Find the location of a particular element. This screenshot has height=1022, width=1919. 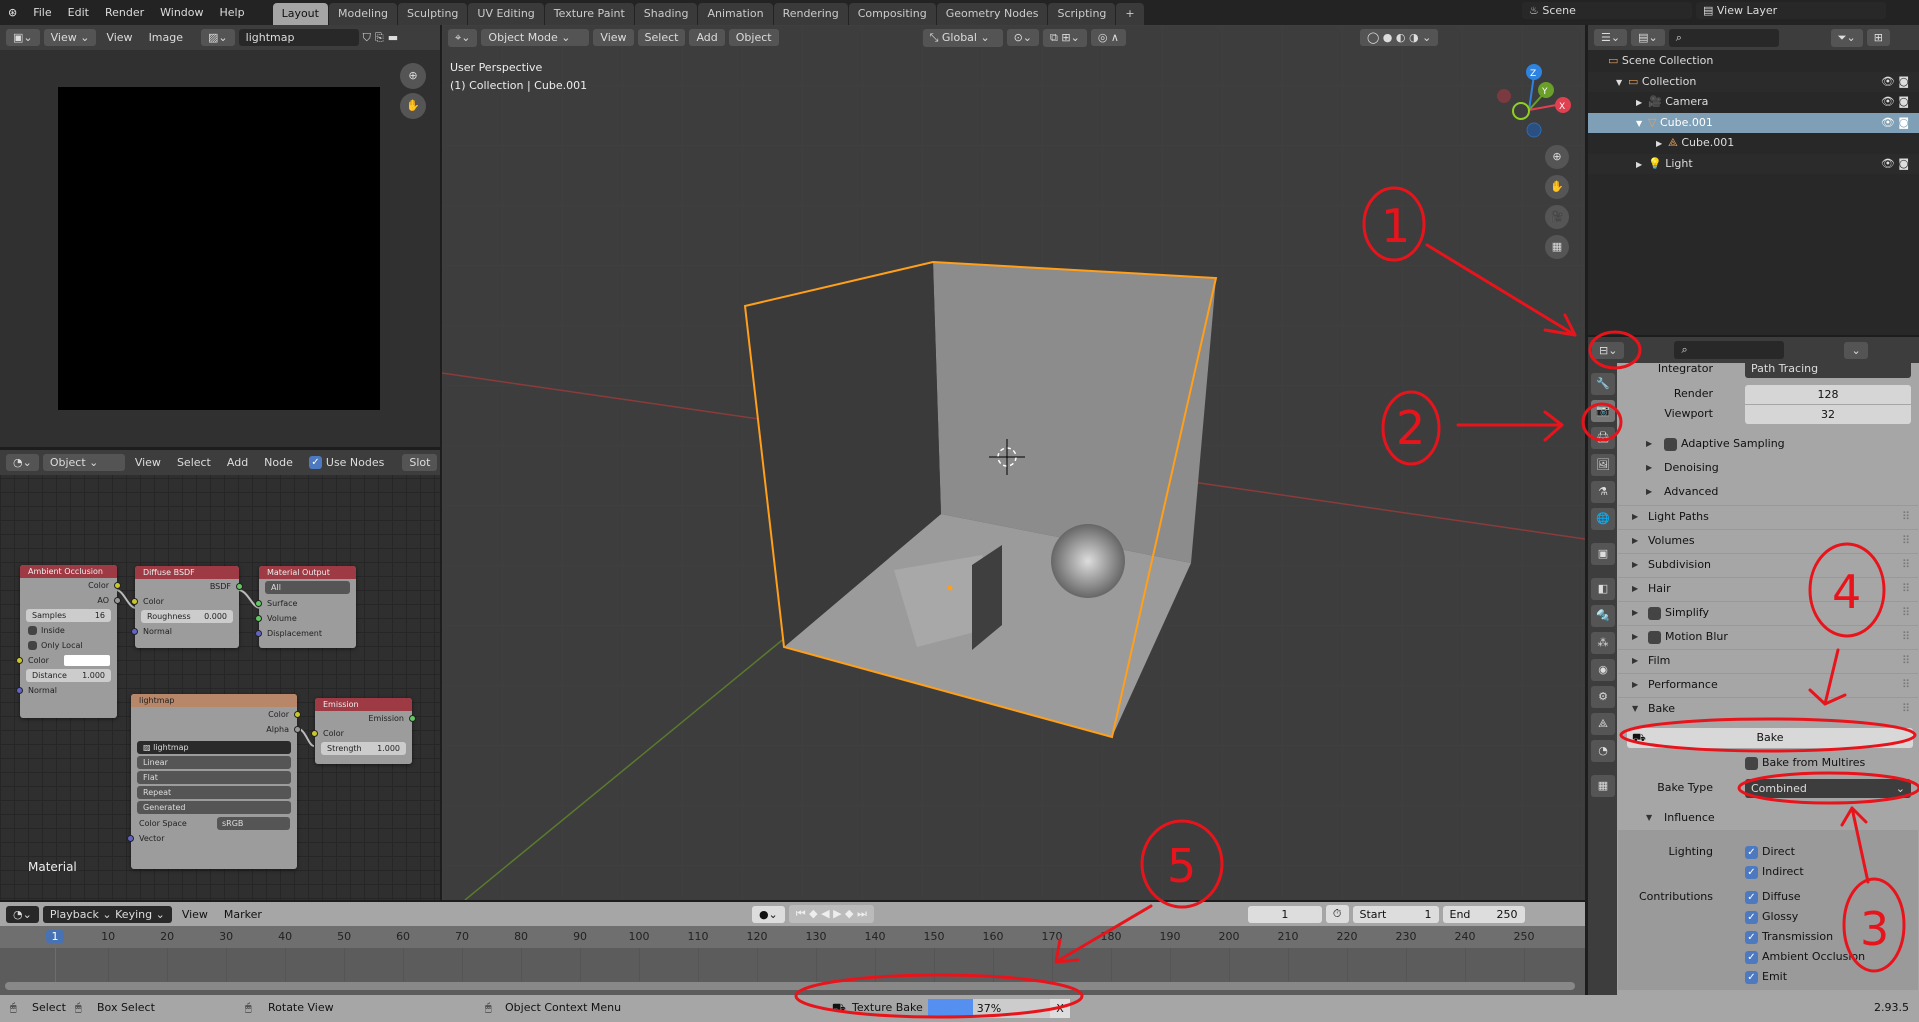

panel-header: ▶ Motion Blur ⠿ is located at coordinates (1768, 636).